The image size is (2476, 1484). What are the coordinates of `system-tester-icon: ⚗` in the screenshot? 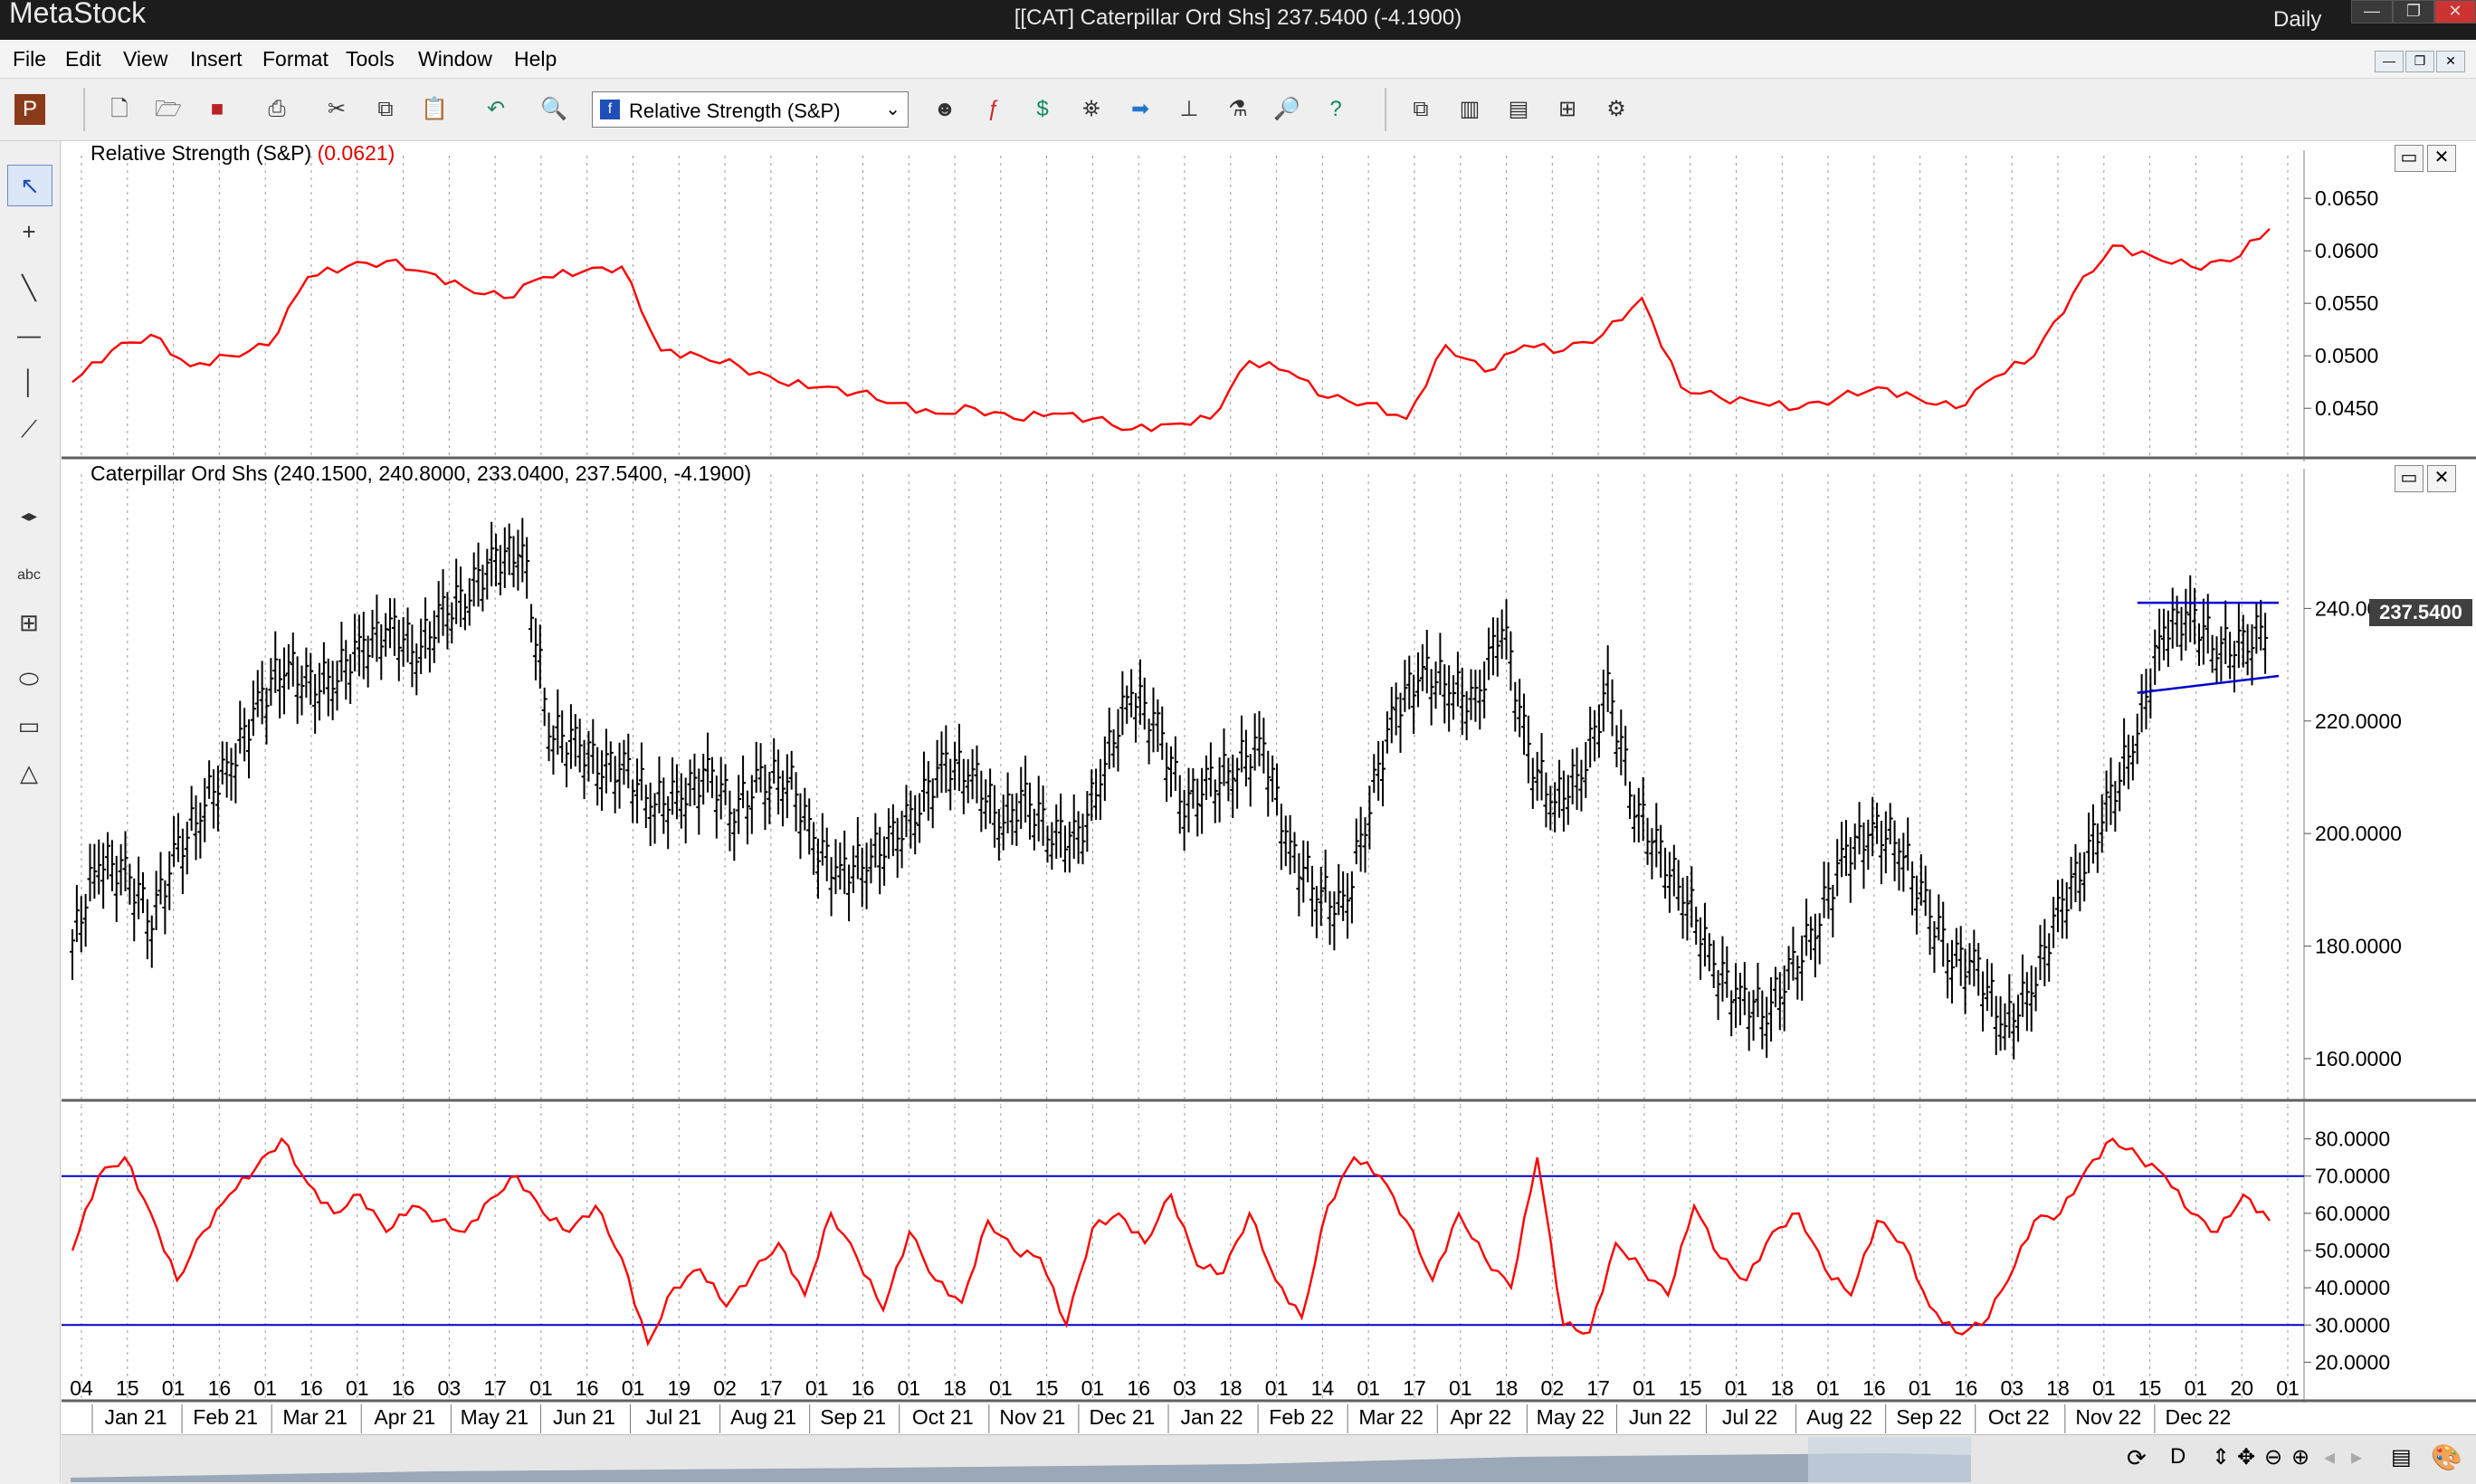 It's located at (1238, 109).